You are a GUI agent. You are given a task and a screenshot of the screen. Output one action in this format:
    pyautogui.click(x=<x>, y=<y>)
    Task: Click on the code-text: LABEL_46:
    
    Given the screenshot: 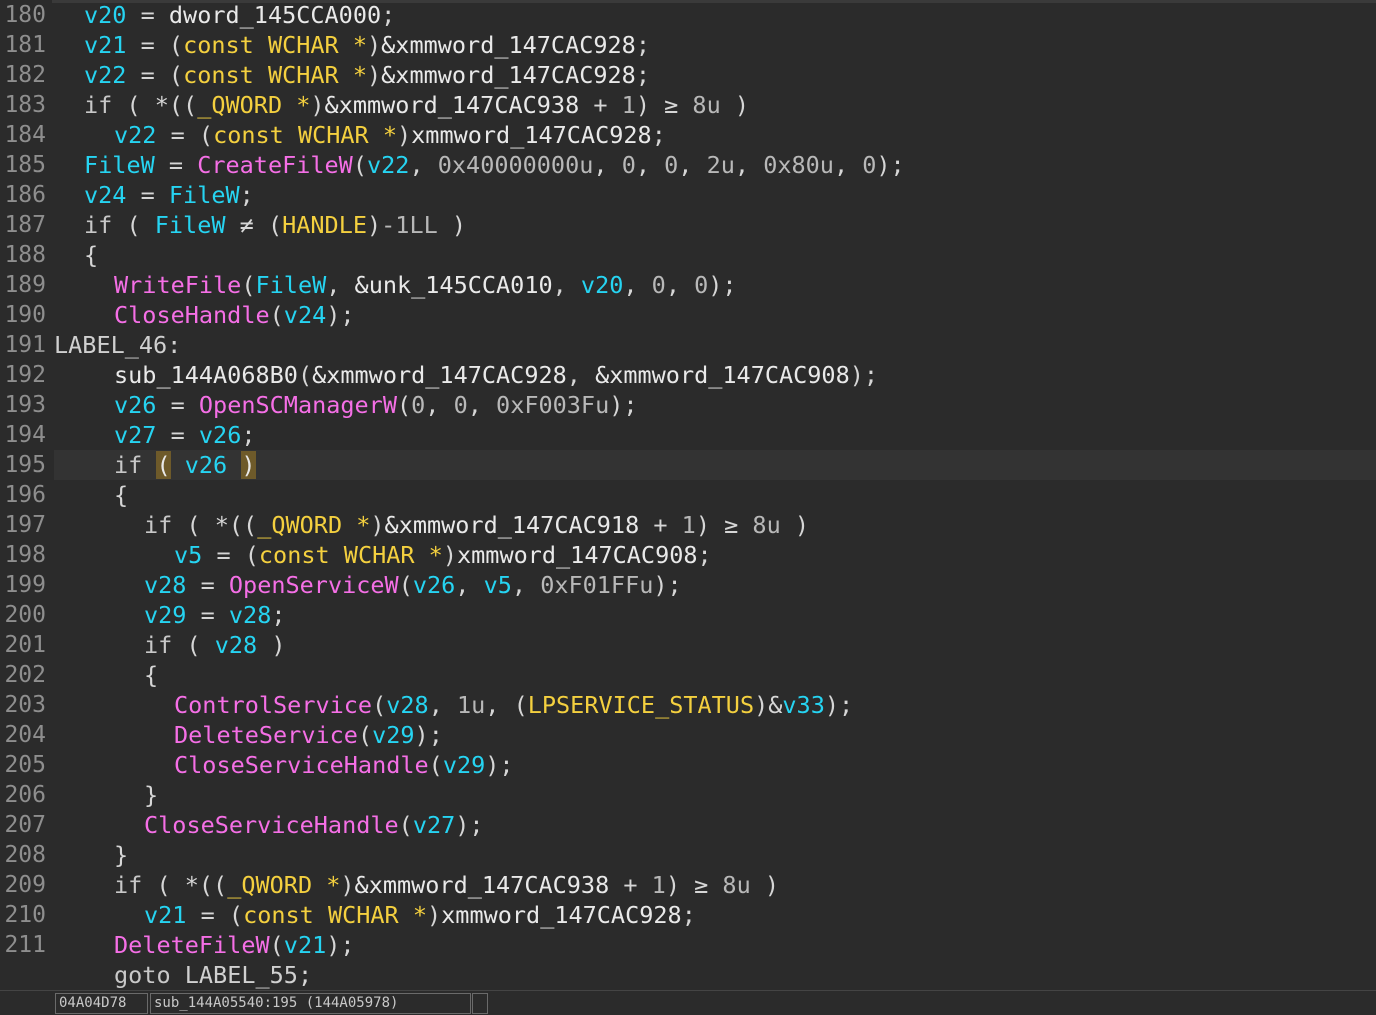 What is the action you would take?
    pyautogui.click(x=117, y=345)
    